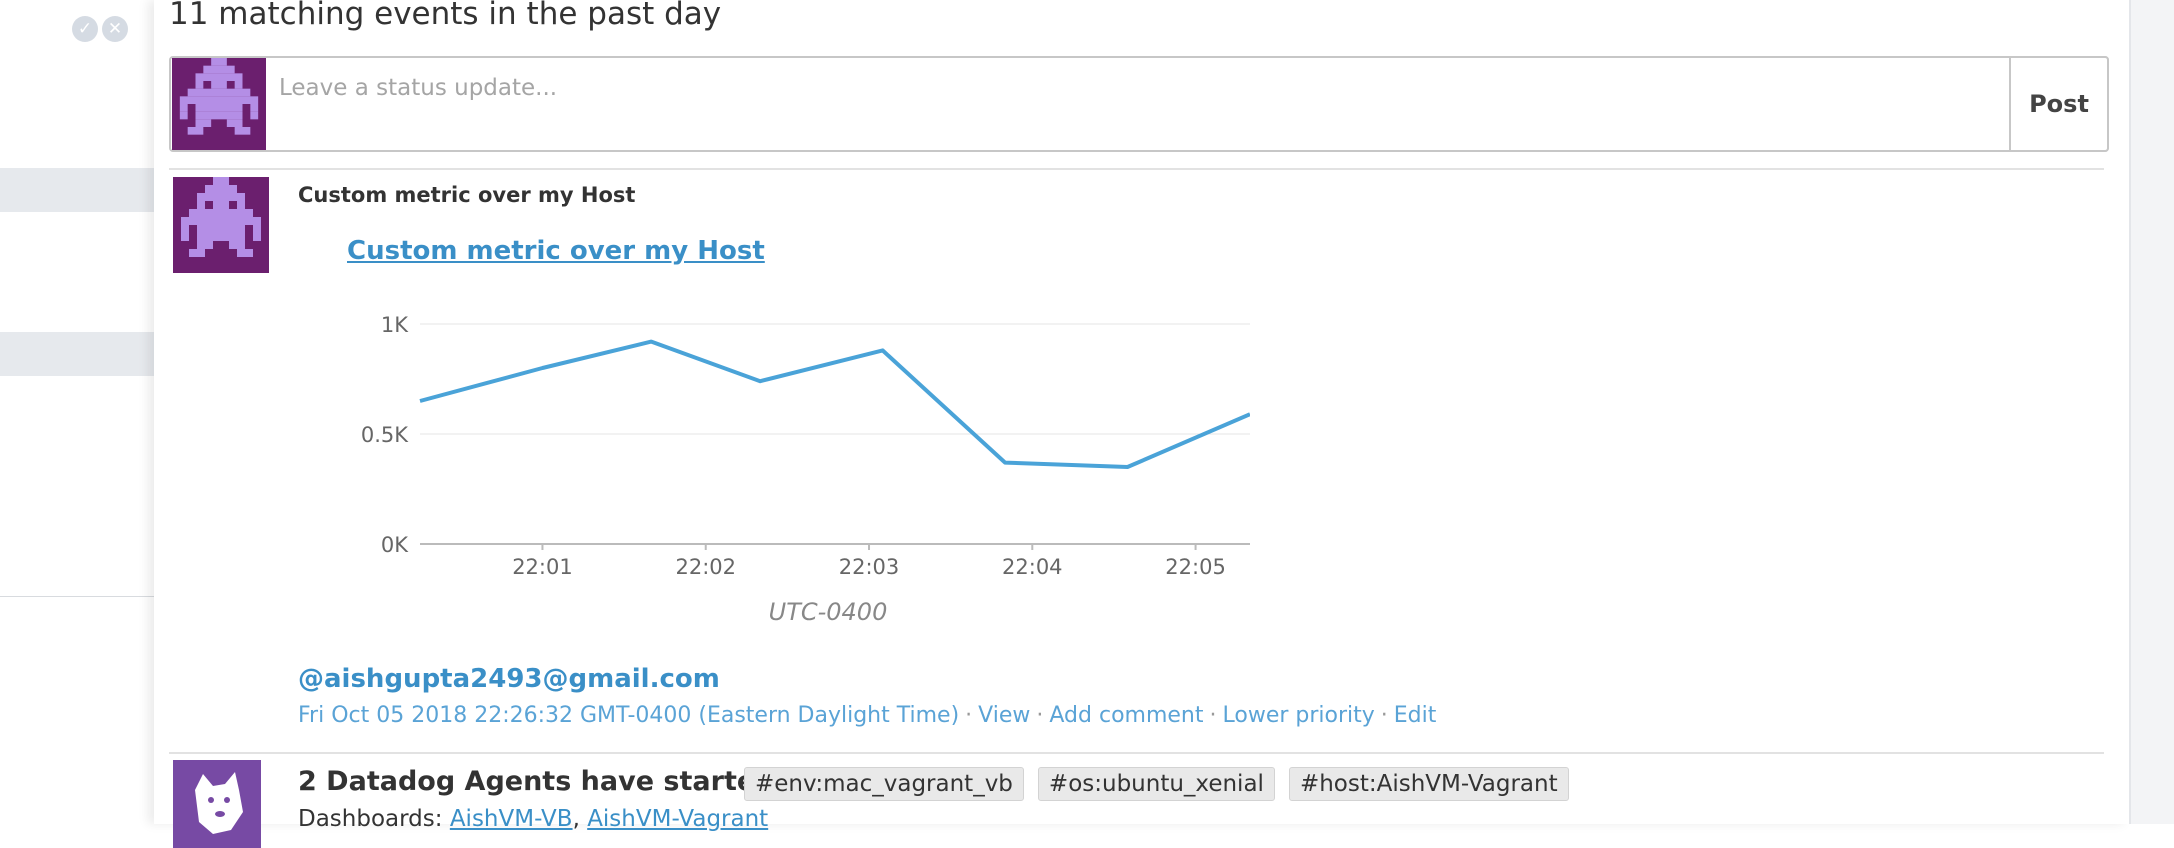  What do you see at coordinates (542, 567) in the screenshot?
I see `x-tick-label: 22:01` at bounding box center [542, 567].